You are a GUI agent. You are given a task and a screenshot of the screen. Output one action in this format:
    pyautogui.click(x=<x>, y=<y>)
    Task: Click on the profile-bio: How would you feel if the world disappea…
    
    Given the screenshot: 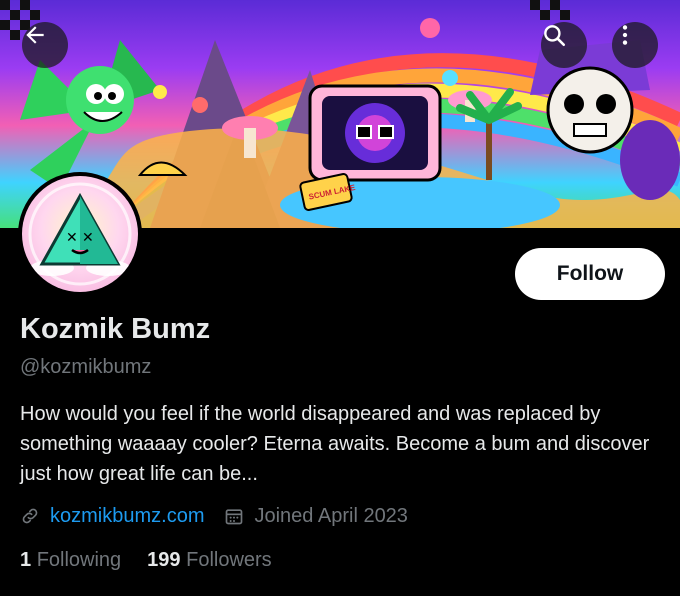 What is the action you would take?
    pyautogui.click(x=335, y=444)
    